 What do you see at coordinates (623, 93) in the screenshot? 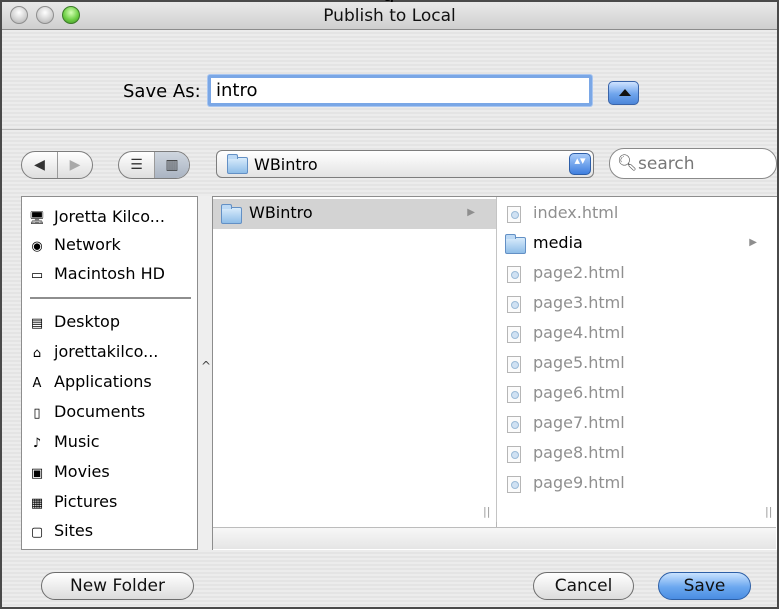
I see `collapse-dialog-button` at bounding box center [623, 93].